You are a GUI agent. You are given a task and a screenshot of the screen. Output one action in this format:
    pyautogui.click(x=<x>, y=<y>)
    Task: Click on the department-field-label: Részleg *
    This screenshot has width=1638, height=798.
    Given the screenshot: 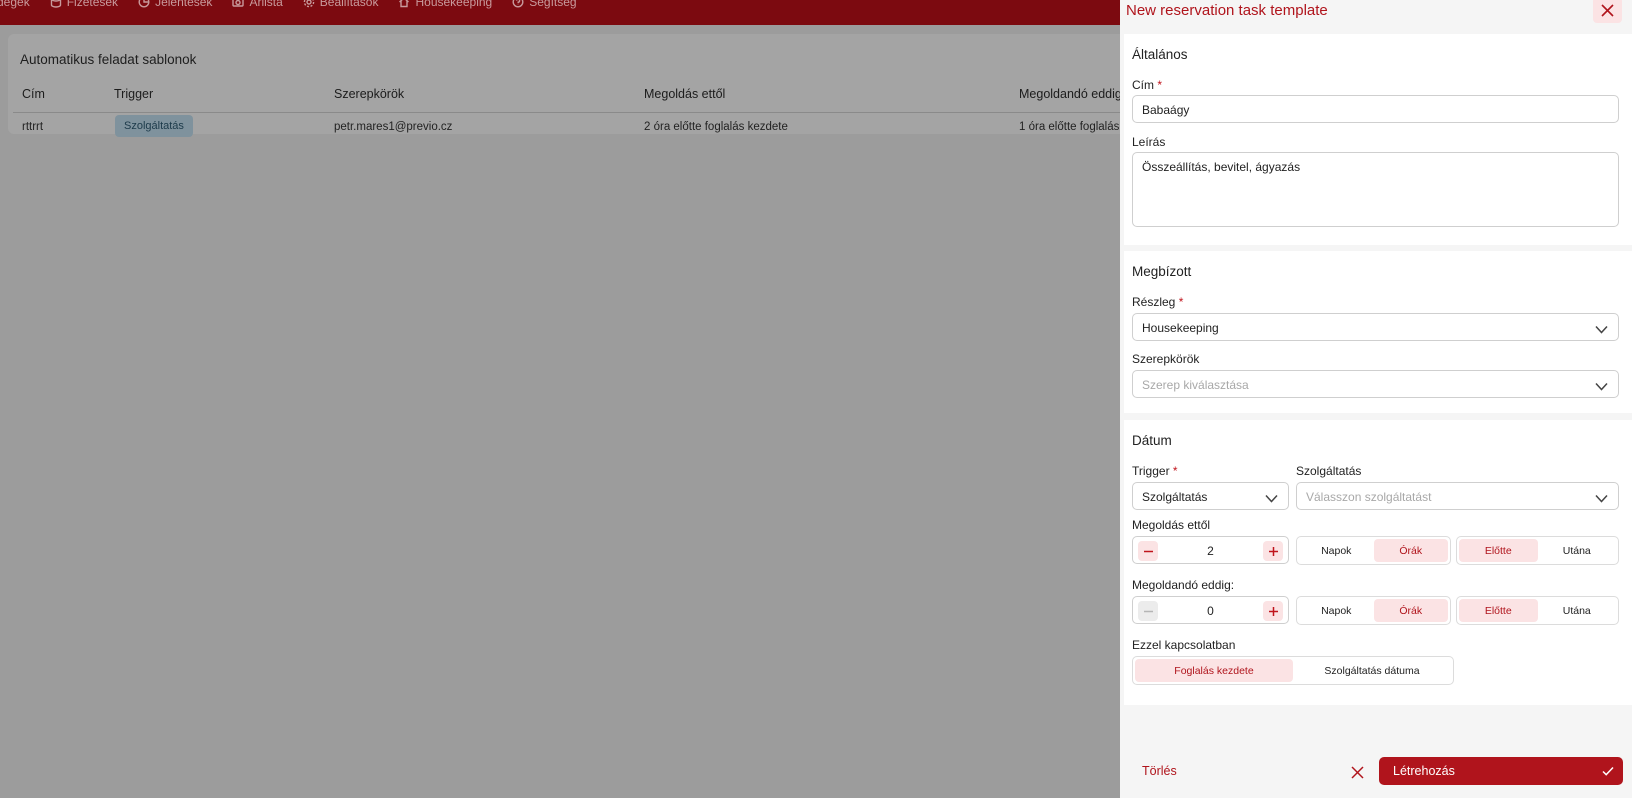 What is the action you would take?
    pyautogui.click(x=1158, y=302)
    